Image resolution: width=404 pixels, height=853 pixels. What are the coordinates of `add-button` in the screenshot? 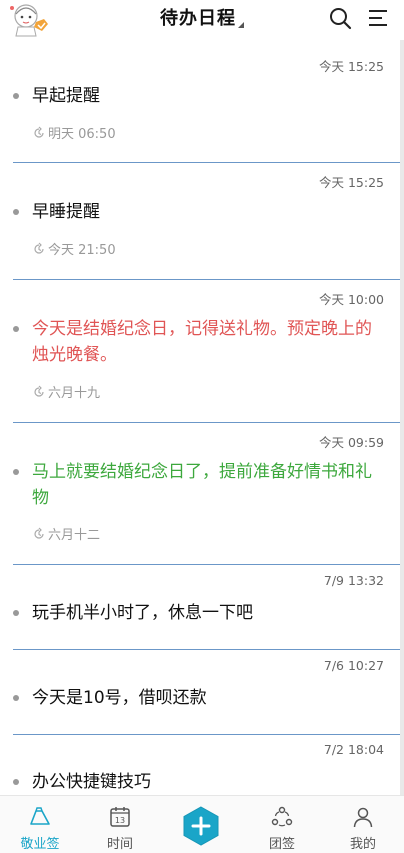 It's located at (201, 826).